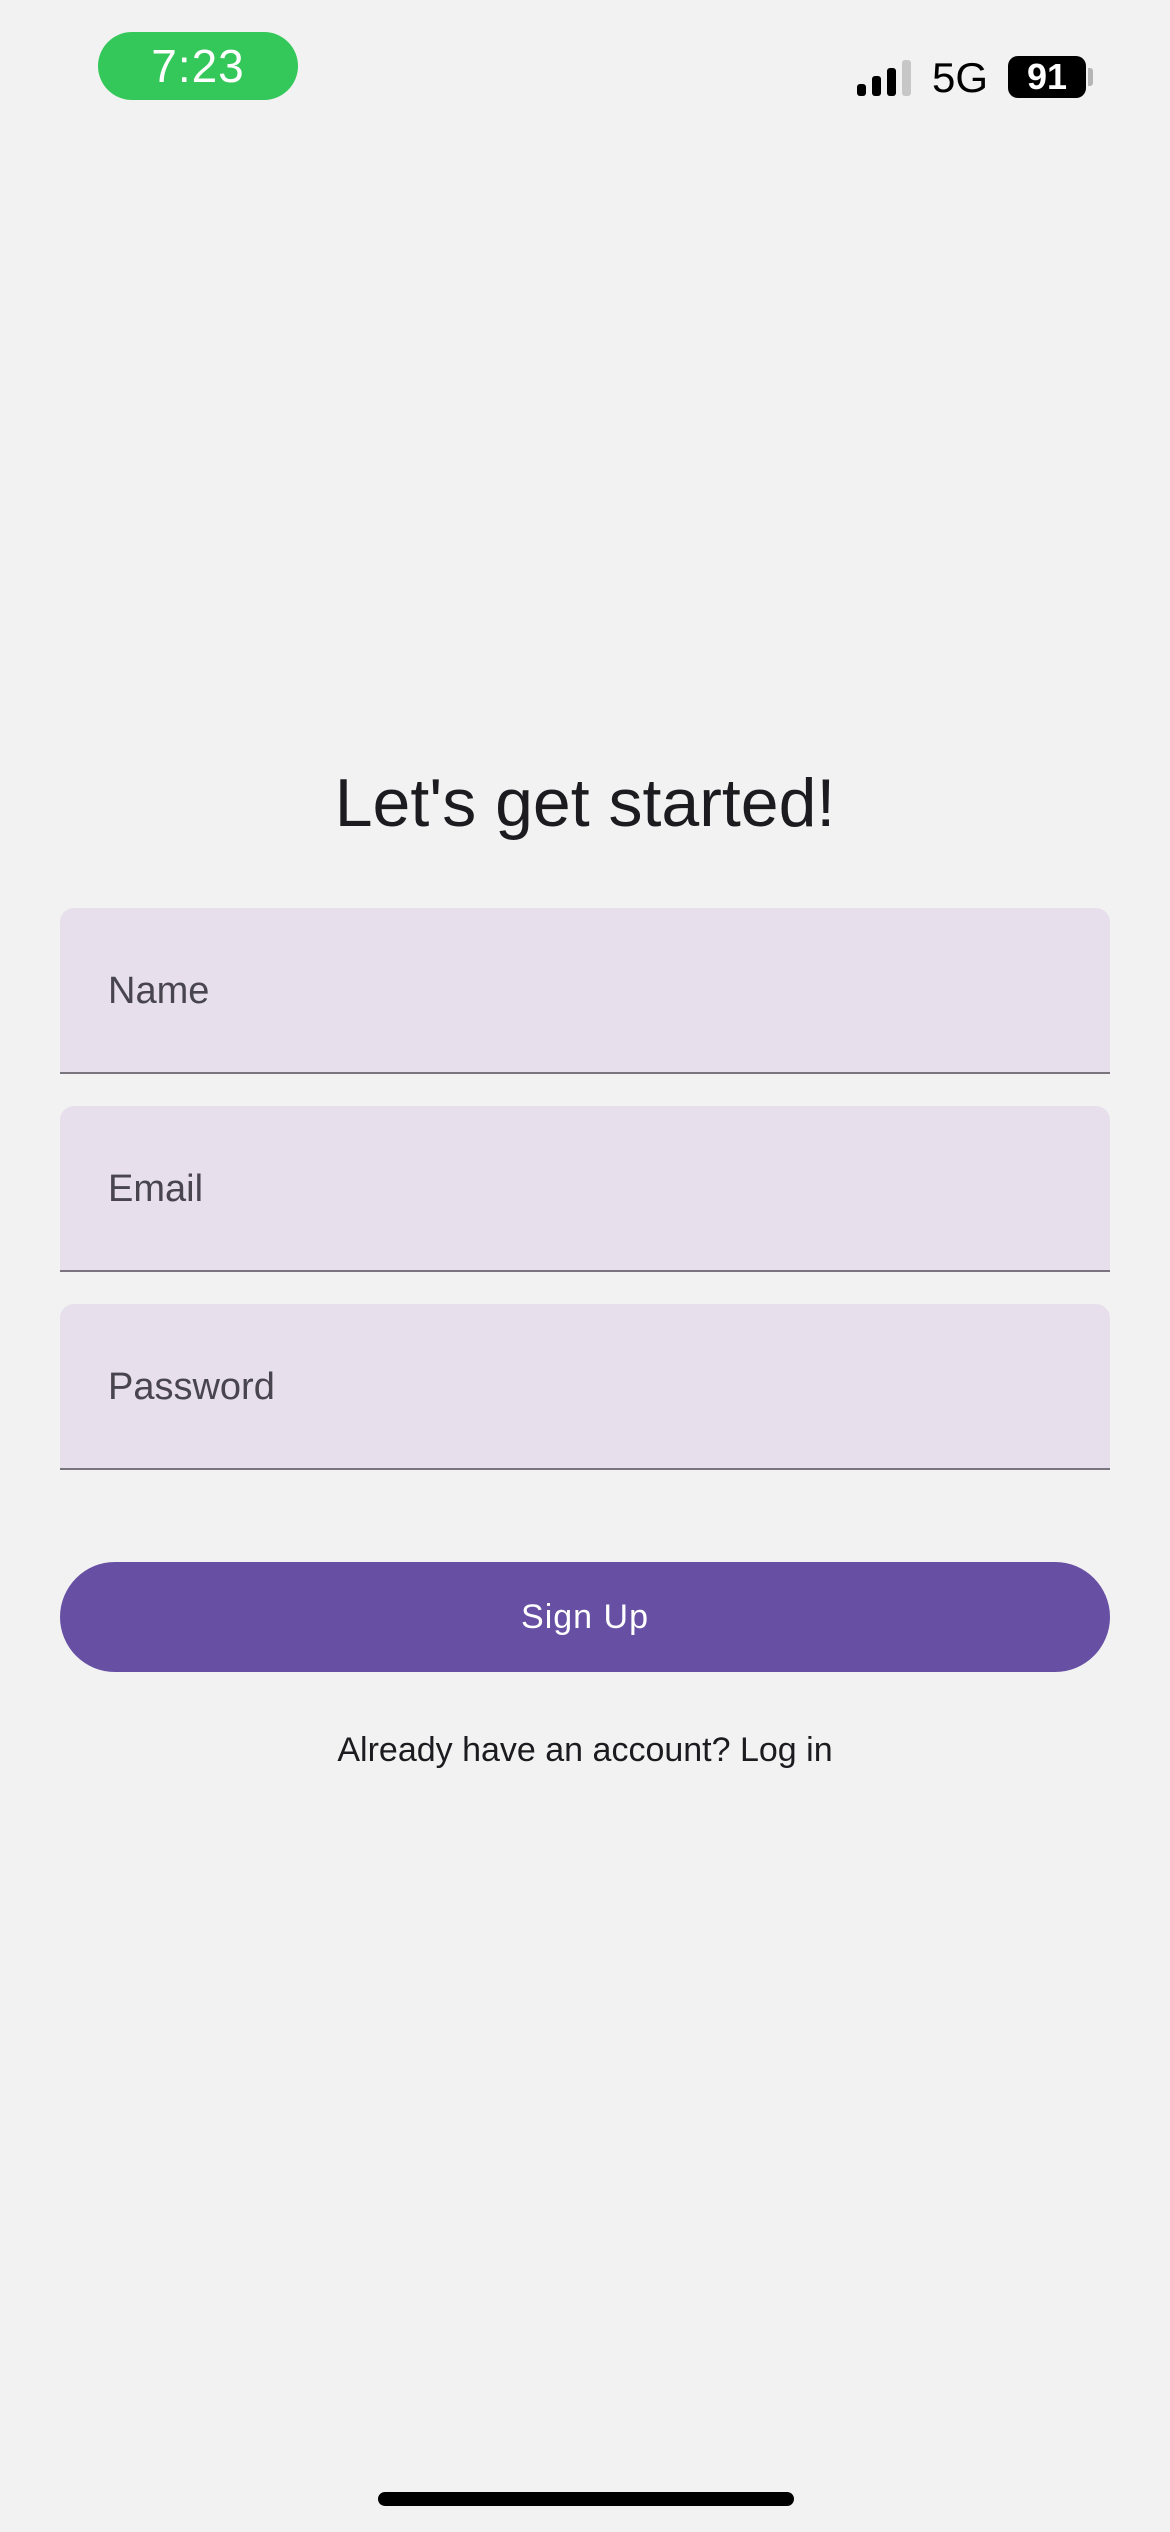 The height and width of the screenshot is (2532, 1170). What do you see at coordinates (585, 1617) in the screenshot?
I see `sign-up-button: Sign Up` at bounding box center [585, 1617].